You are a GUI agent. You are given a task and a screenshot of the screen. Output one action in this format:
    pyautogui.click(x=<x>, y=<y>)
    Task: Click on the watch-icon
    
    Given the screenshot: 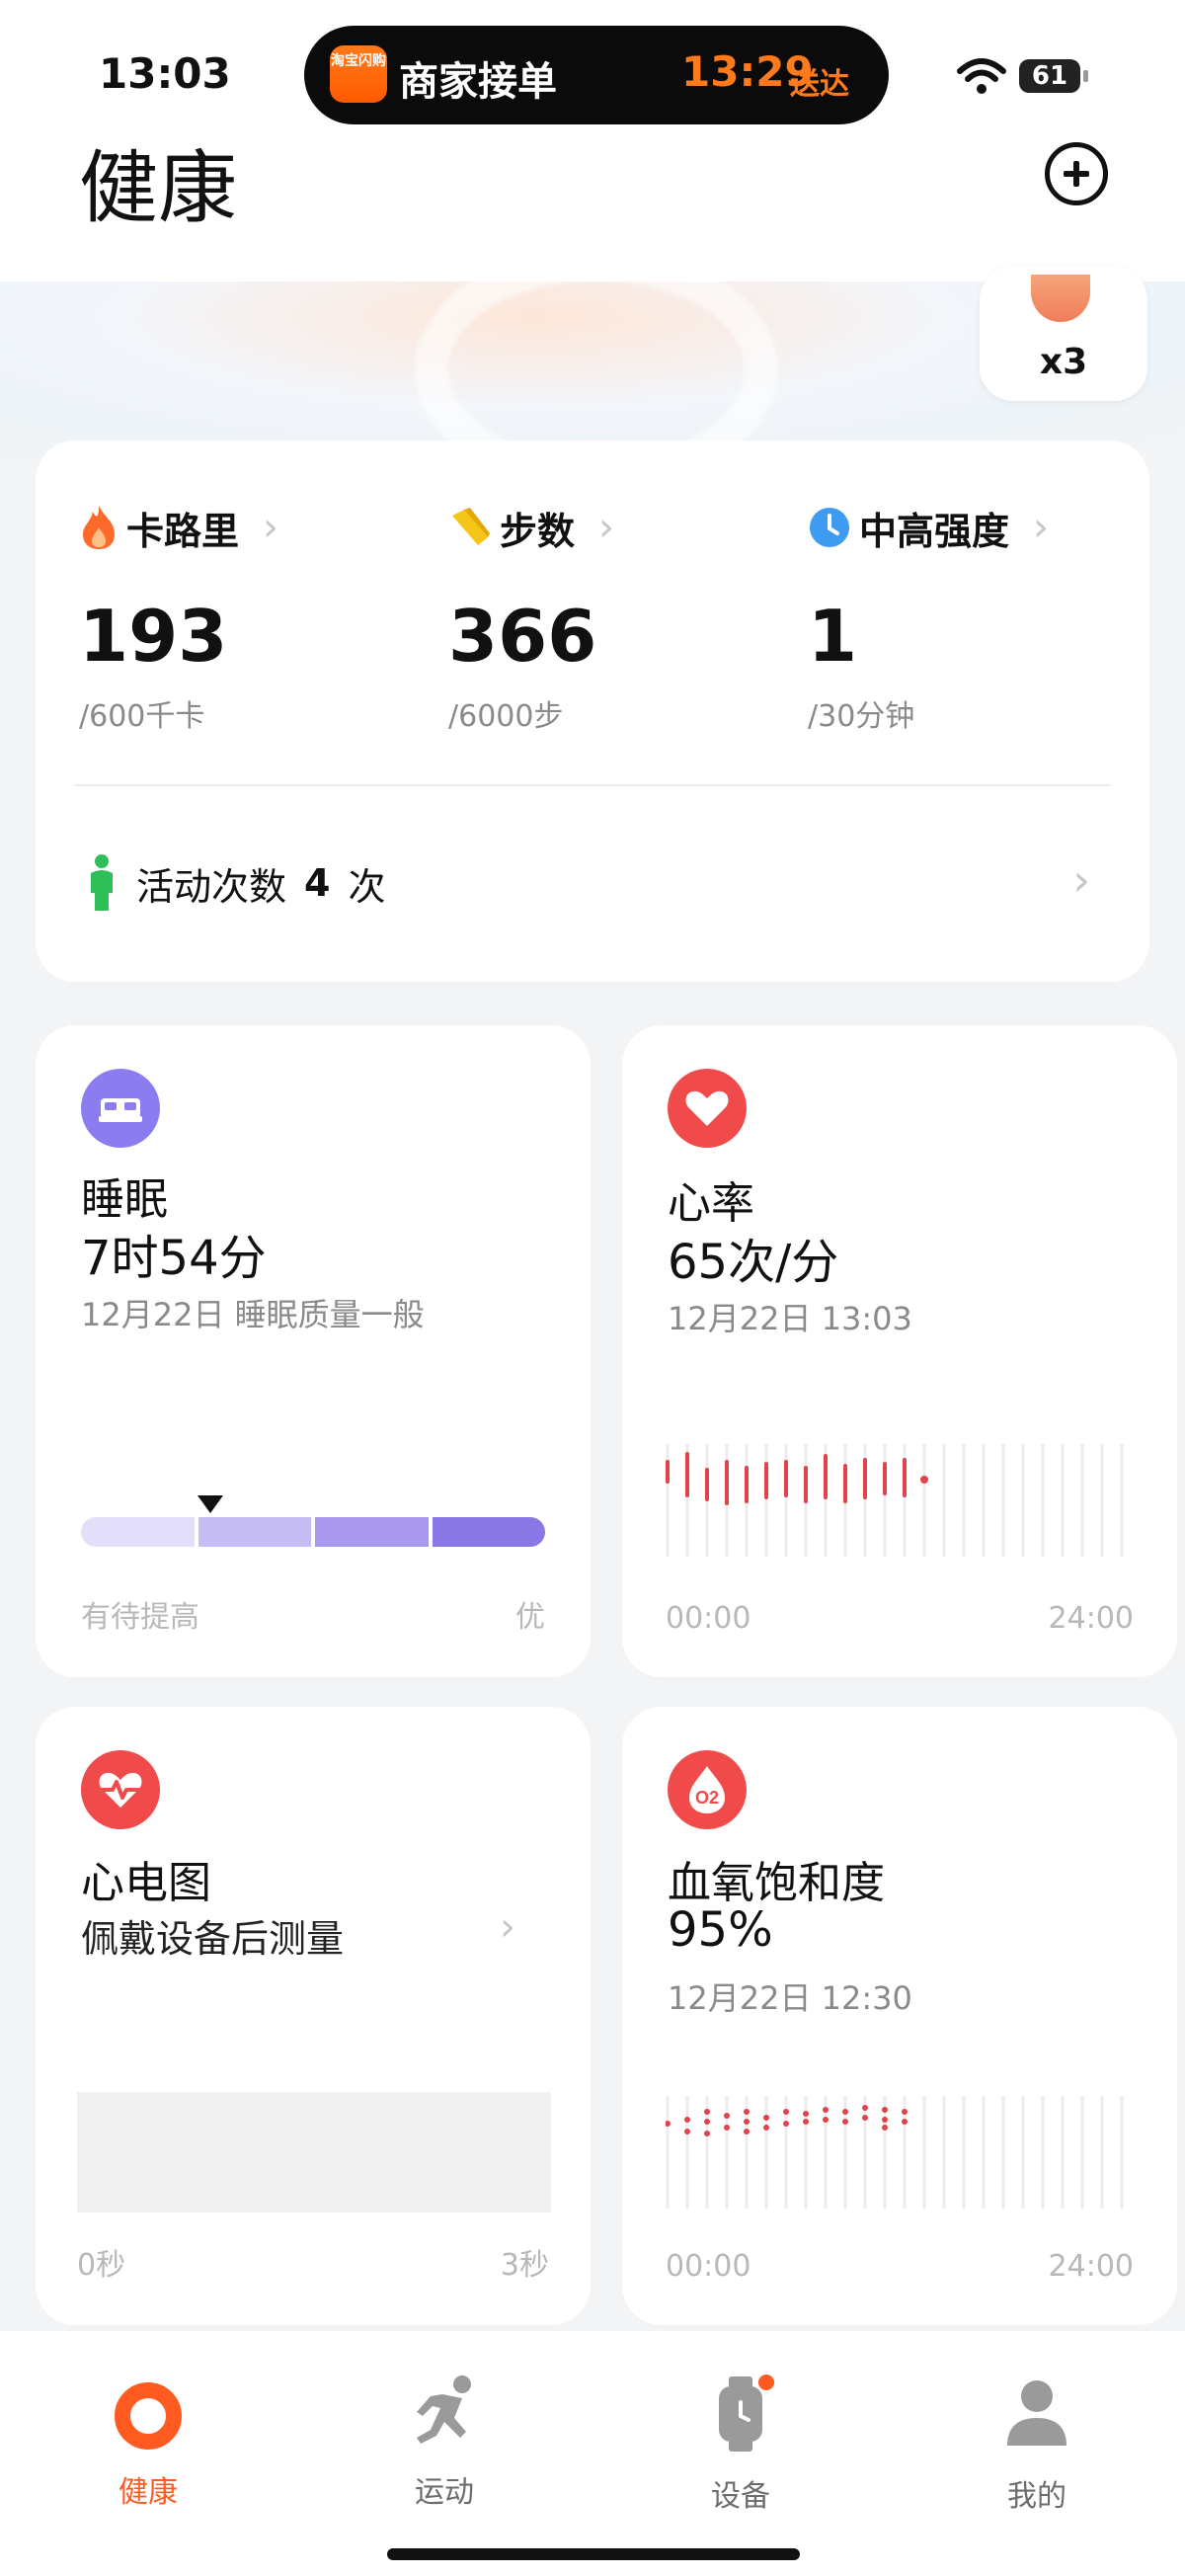 What is the action you would take?
    pyautogui.click(x=747, y=2413)
    